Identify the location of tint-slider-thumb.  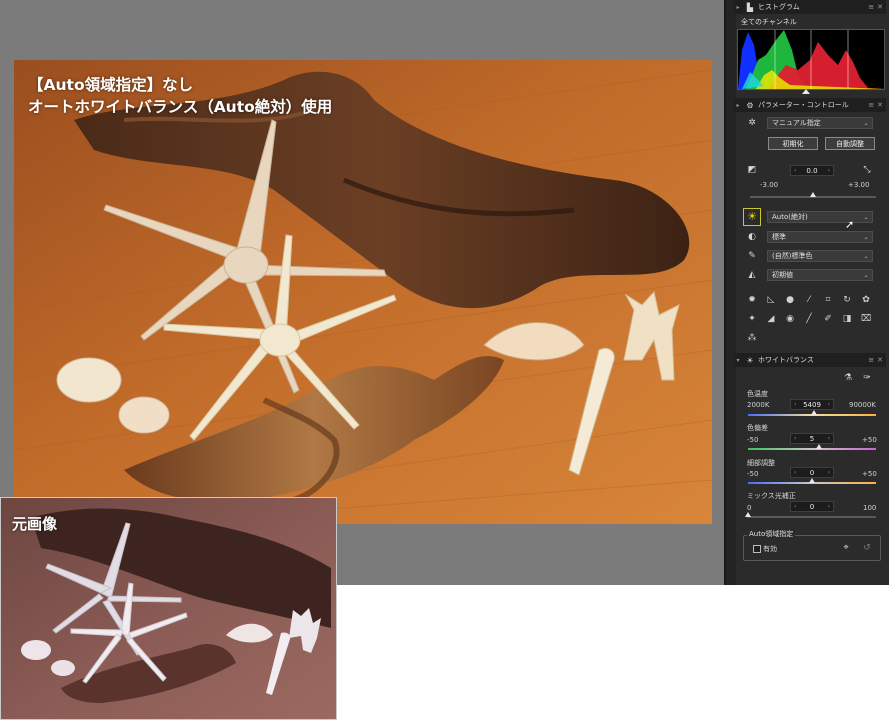
(819, 446).